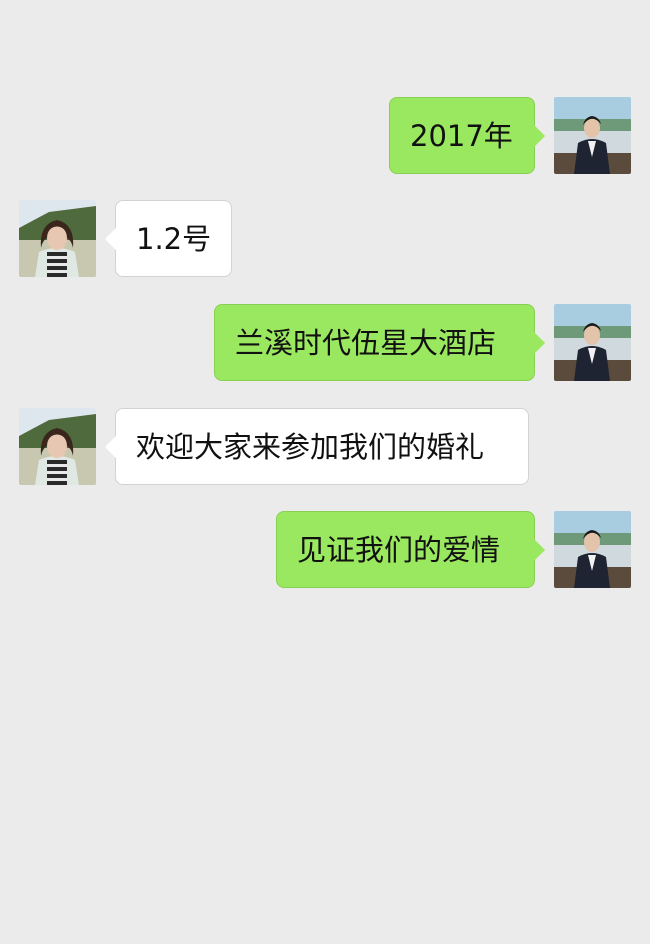 This screenshot has height=944, width=650. Describe the element at coordinates (366, 343) in the screenshot. I see `message-text: 兰溪时代伍星大酒店` at that location.